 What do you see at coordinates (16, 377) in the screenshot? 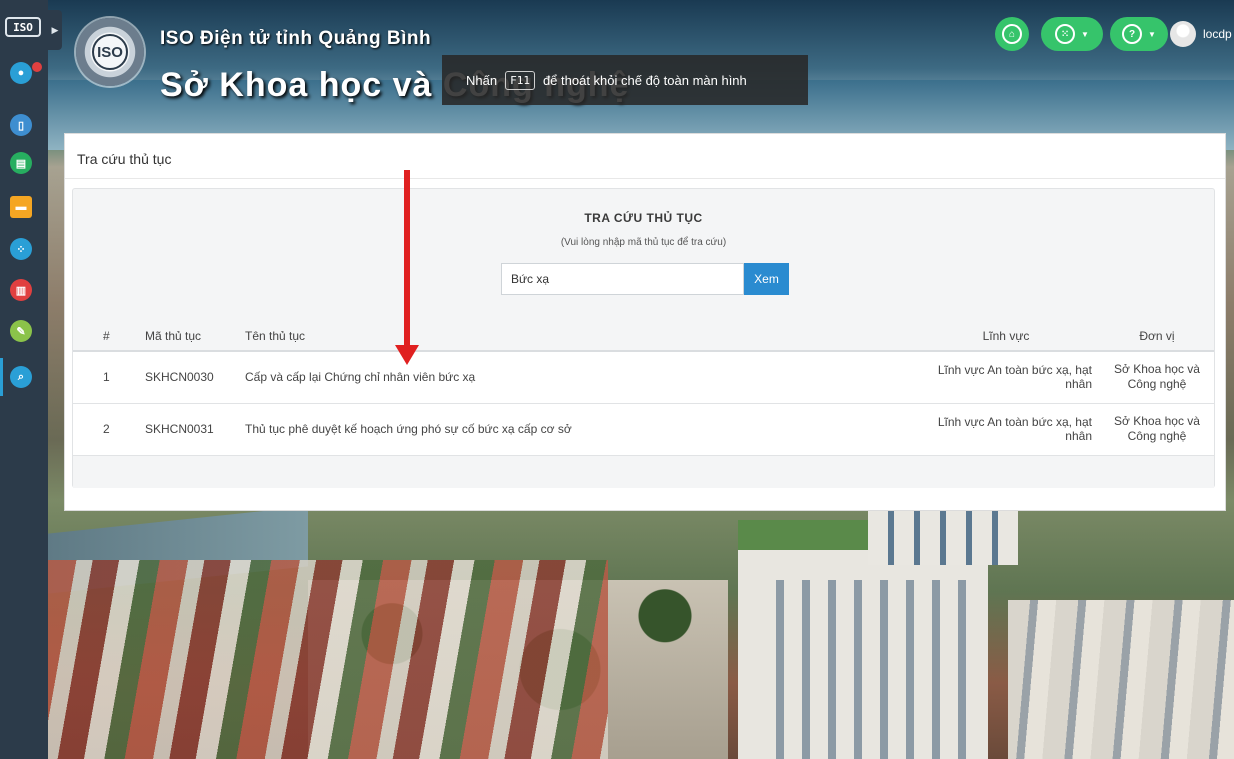
I see `sidebar-item-search: ⌕` at bounding box center [16, 377].